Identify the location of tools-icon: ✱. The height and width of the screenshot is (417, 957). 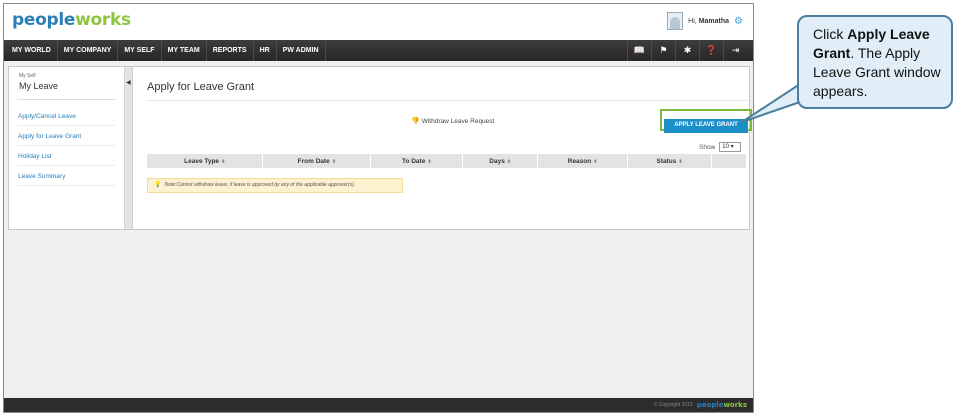
(687, 50).